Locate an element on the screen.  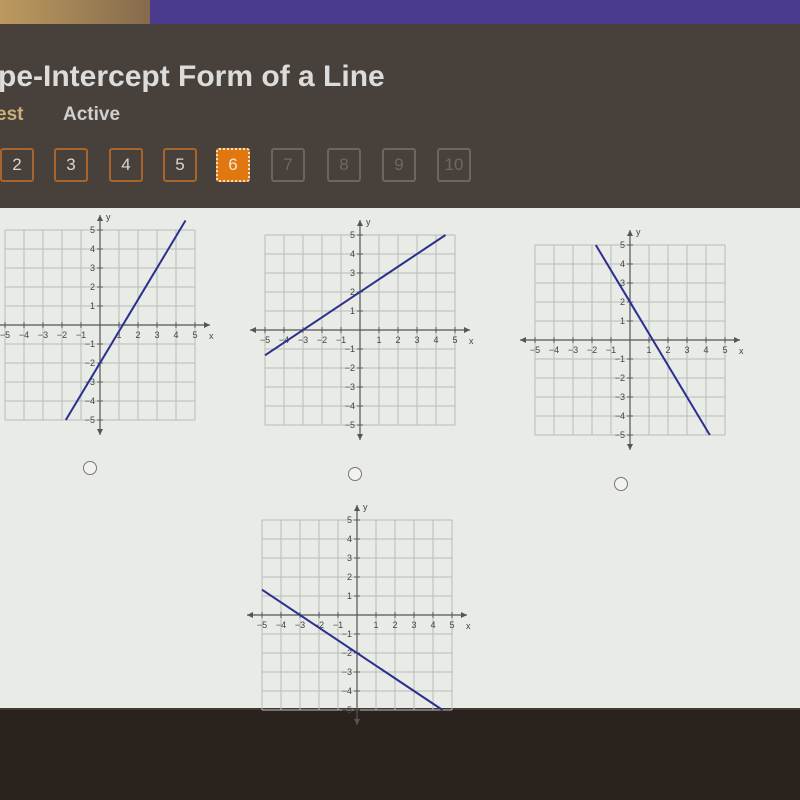
page-button-8: 8 is located at coordinates (344, 165).